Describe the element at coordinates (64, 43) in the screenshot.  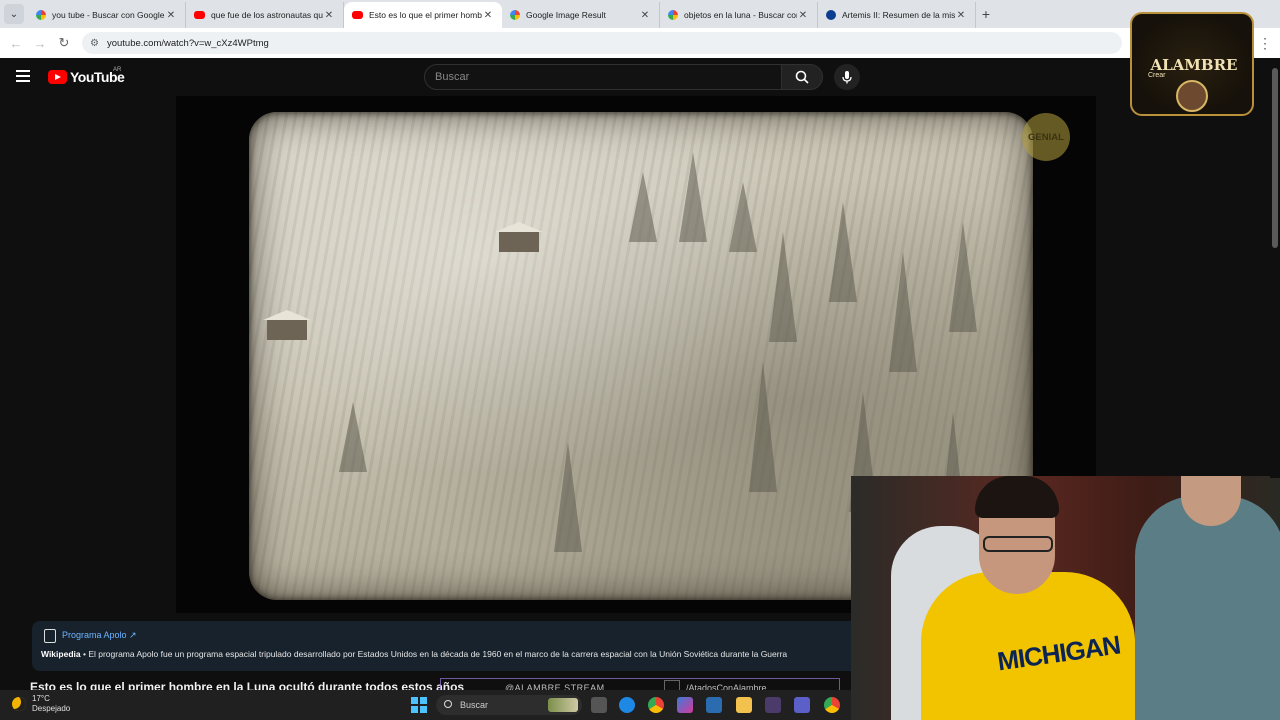
I see `reload-icon: ↻` at that location.